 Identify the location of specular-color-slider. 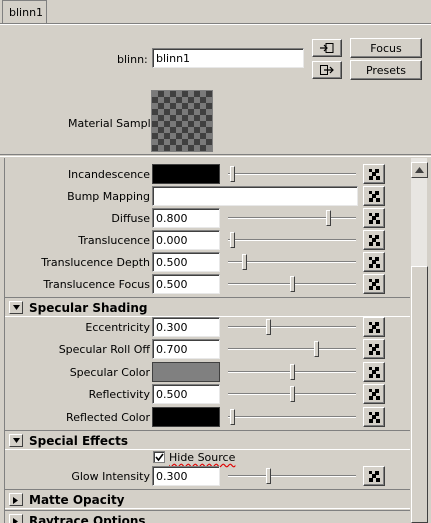
(292, 372).